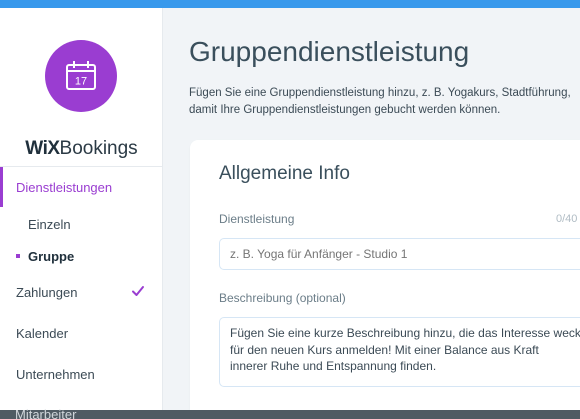  Describe the element at coordinates (49, 224) in the screenshot. I see `sidebar-subitem-einzeln: Einzeln` at that location.